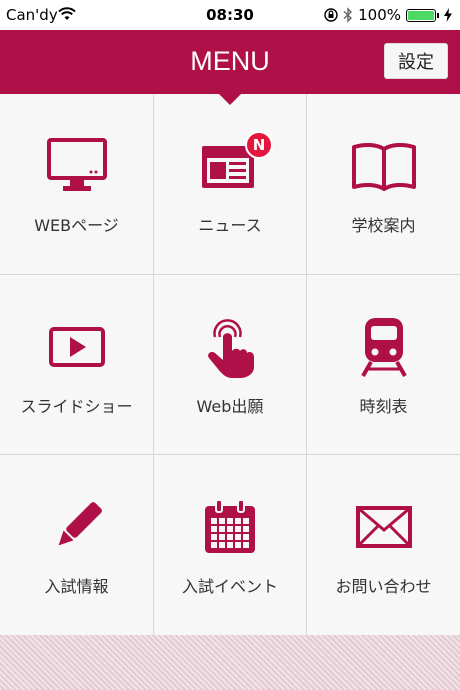 The width and height of the screenshot is (460, 690). I want to click on envelope-icon, so click(383, 527).